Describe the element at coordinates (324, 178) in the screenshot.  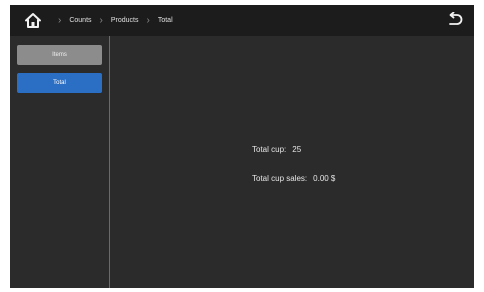
I see `total-cup-sales-value: 0.00 $` at that location.